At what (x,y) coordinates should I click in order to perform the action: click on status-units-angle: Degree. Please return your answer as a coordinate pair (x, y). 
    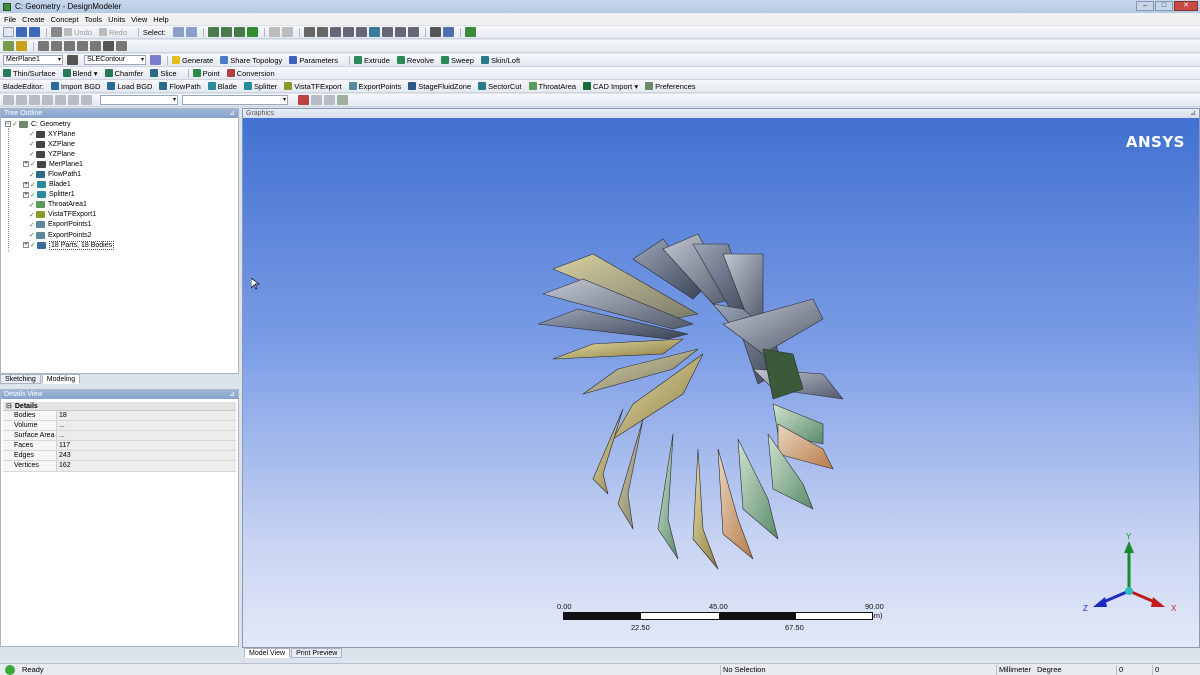
    Looking at the image, I should click on (1049, 670).